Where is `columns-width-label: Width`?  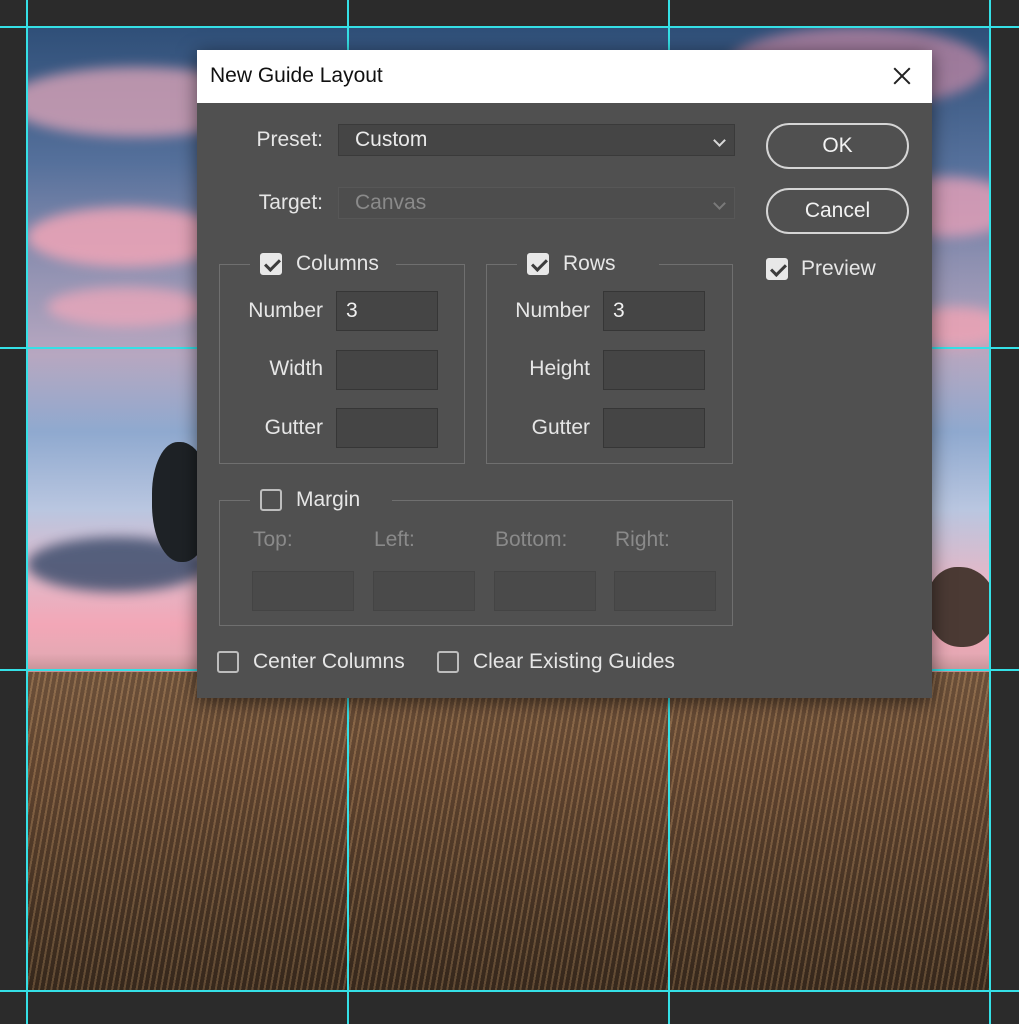 columns-width-label: Width is located at coordinates (296, 368).